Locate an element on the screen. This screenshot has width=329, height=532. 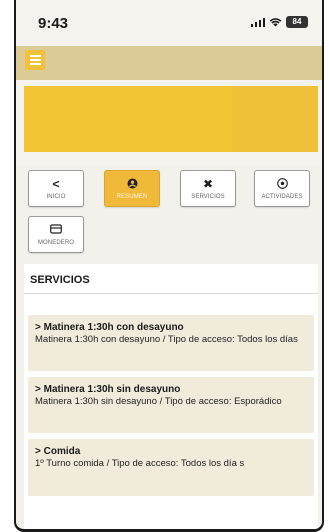
chevron-left-icon: < is located at coordinates (56, 183).